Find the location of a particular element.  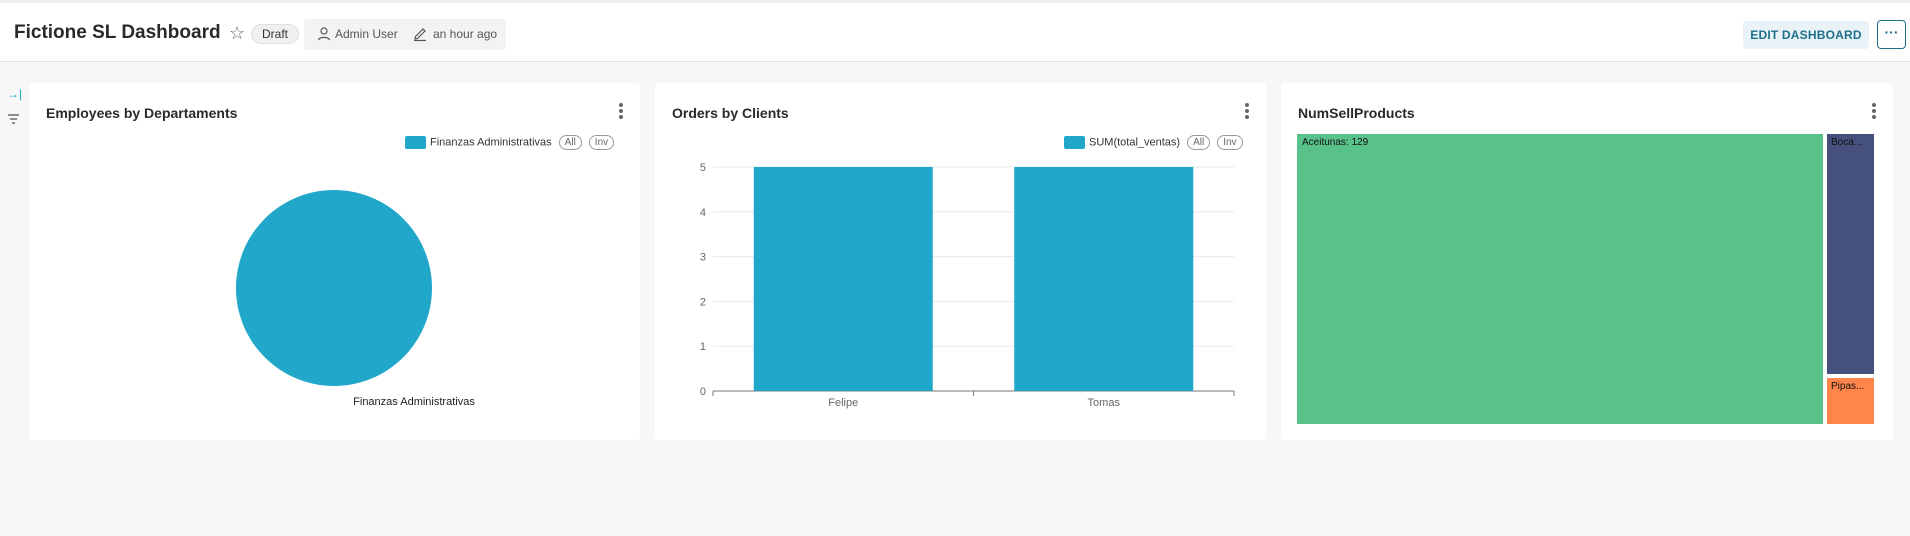

owner-name: Admin User is located at coordinates (366, 34).